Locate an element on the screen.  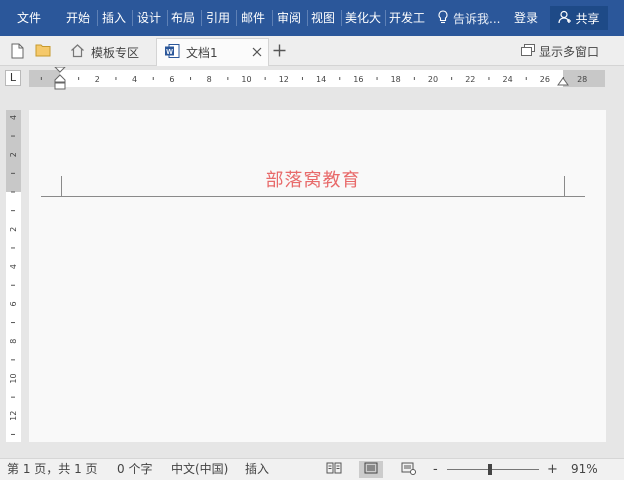
tab-developer: 开发工 is located at coordinates (407, 18).